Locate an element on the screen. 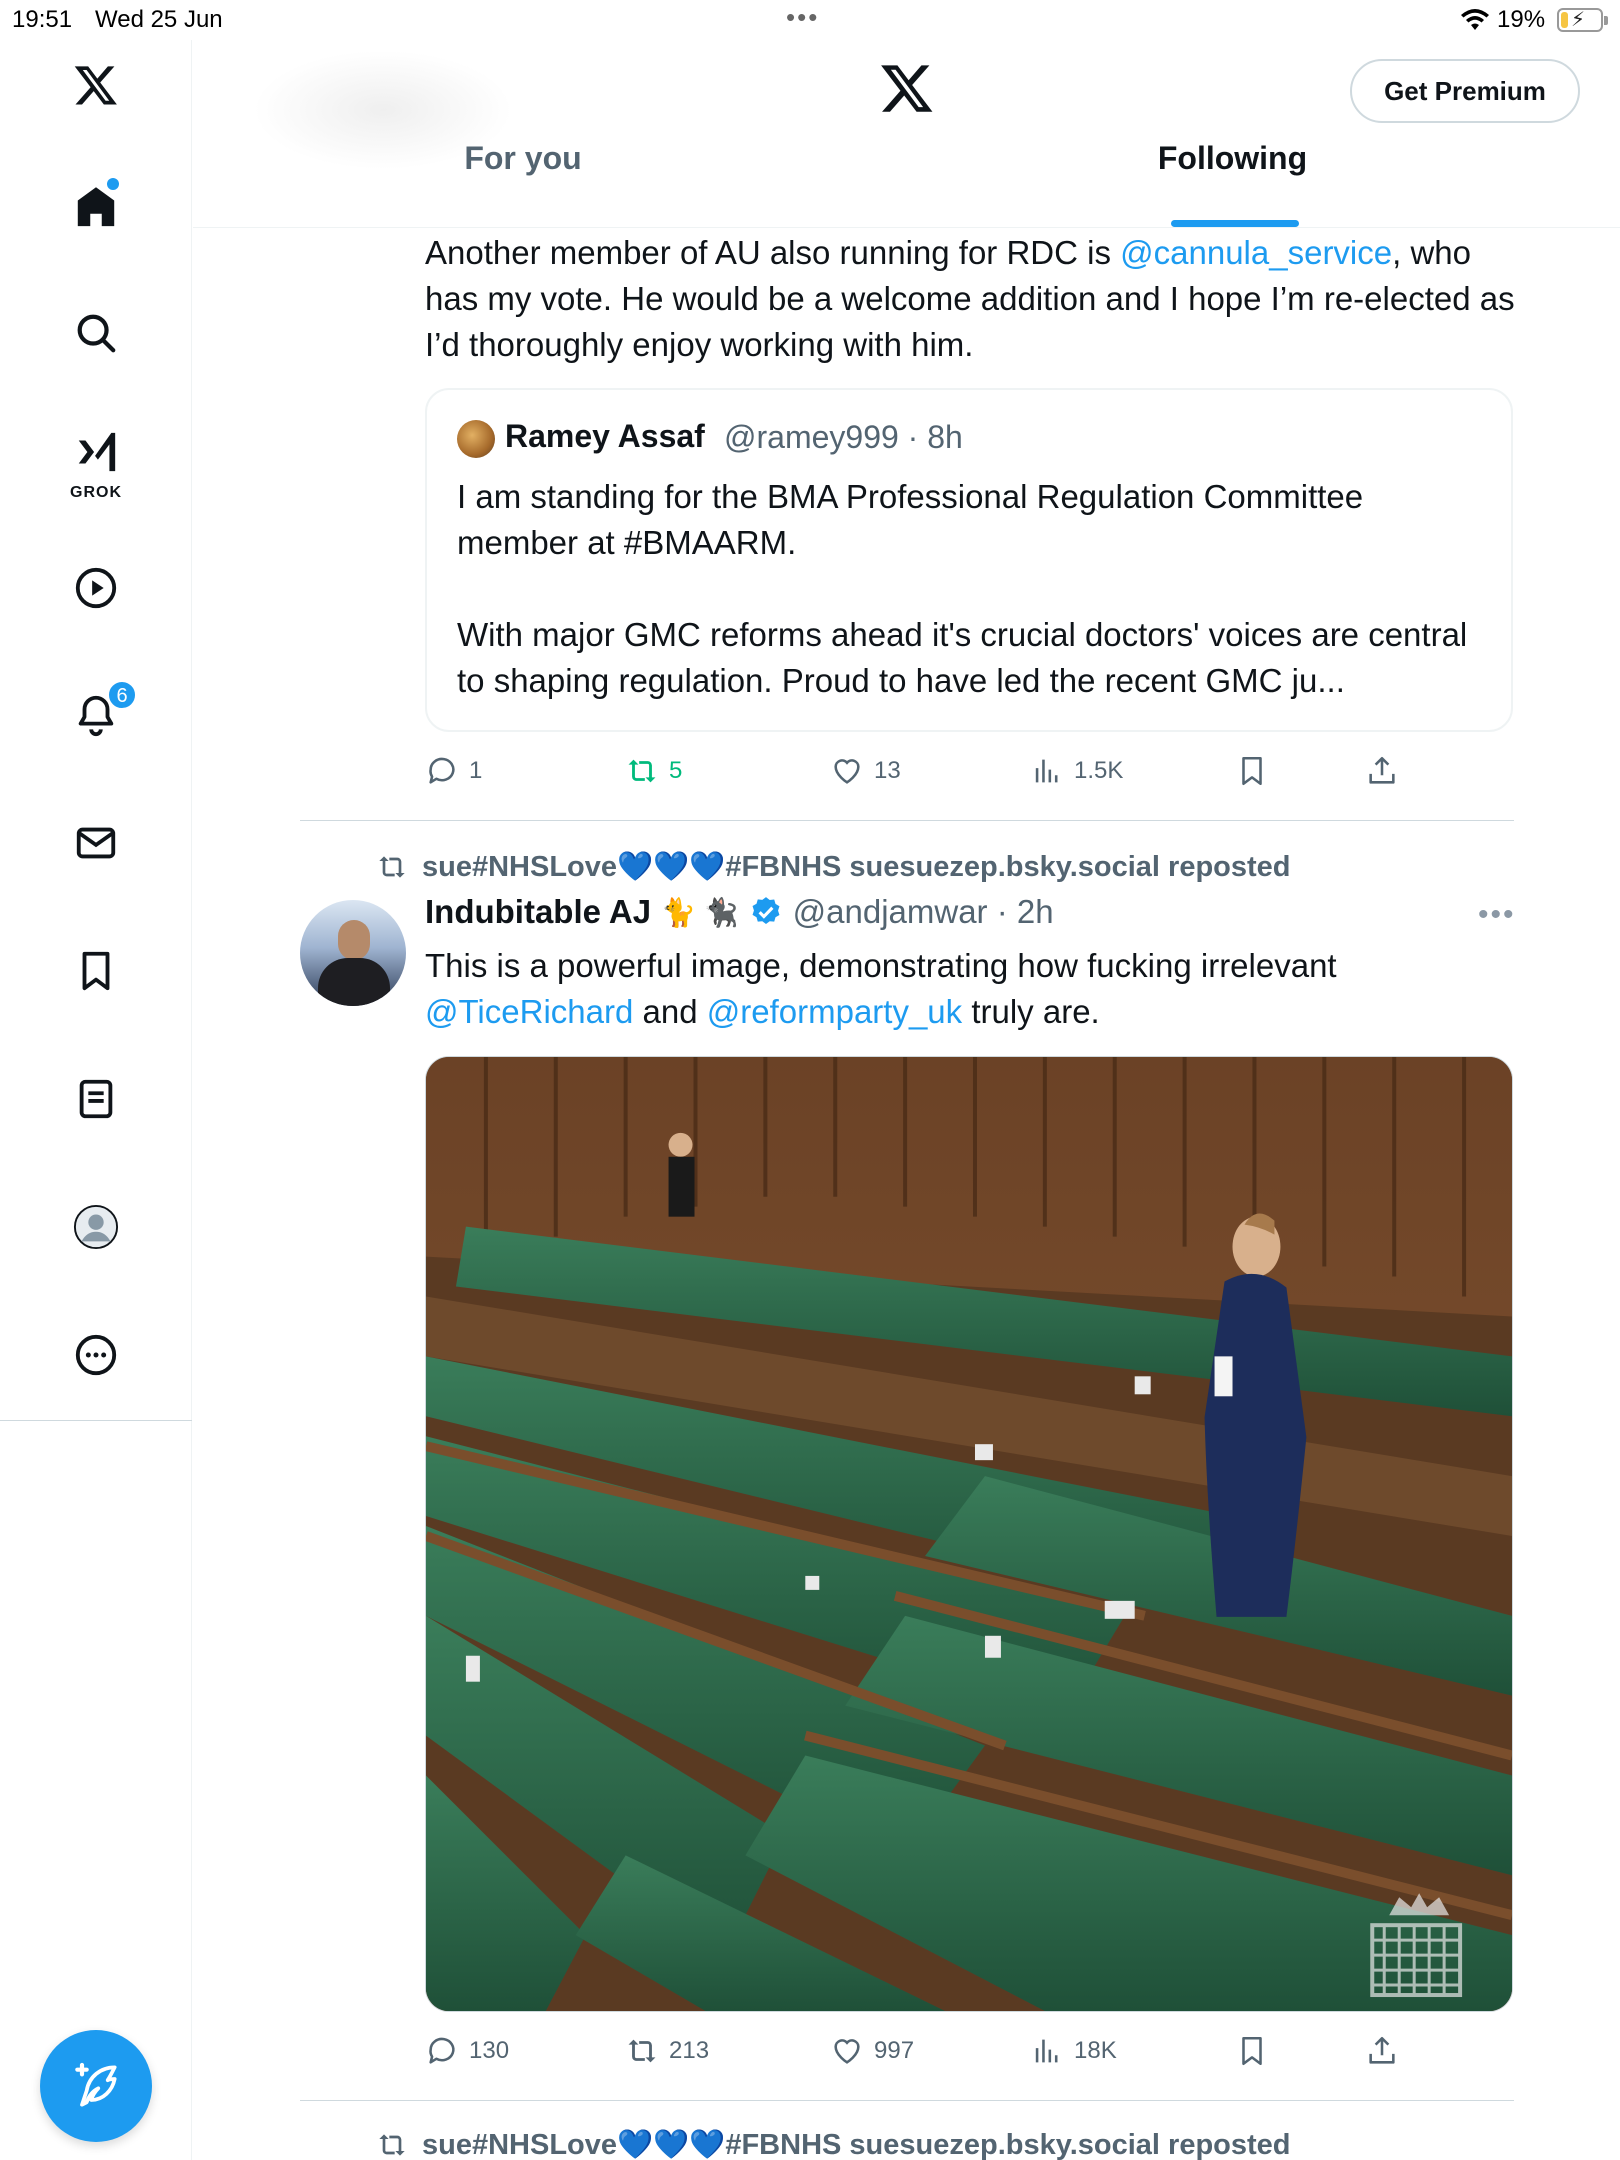 This screenshot has height=2160, width=1620. reply-count: 130 is located at coordinates (489, 2050).